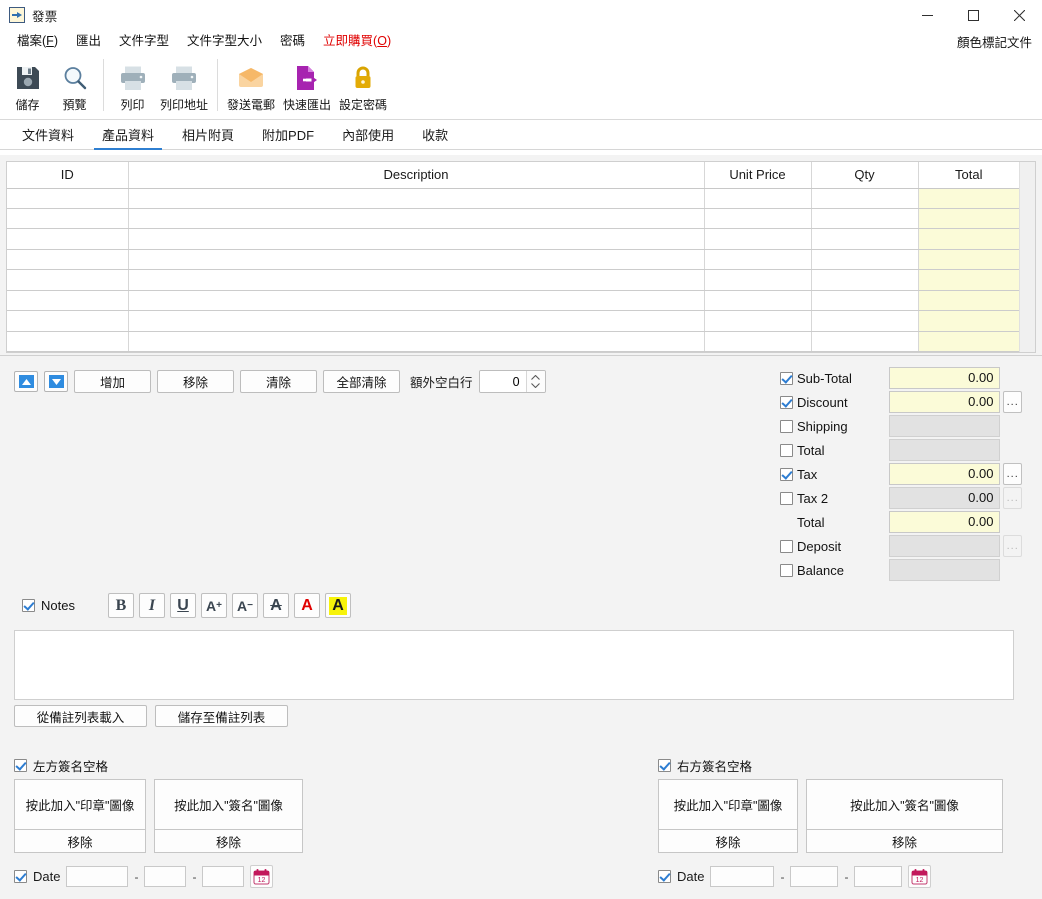 The width and height of the screenshot is (1042, 899). What do you see at coordinates (74, 84) in the screenshot?
I see `toolbar-button-preview: 預覽` at bounding box center [74, 84].